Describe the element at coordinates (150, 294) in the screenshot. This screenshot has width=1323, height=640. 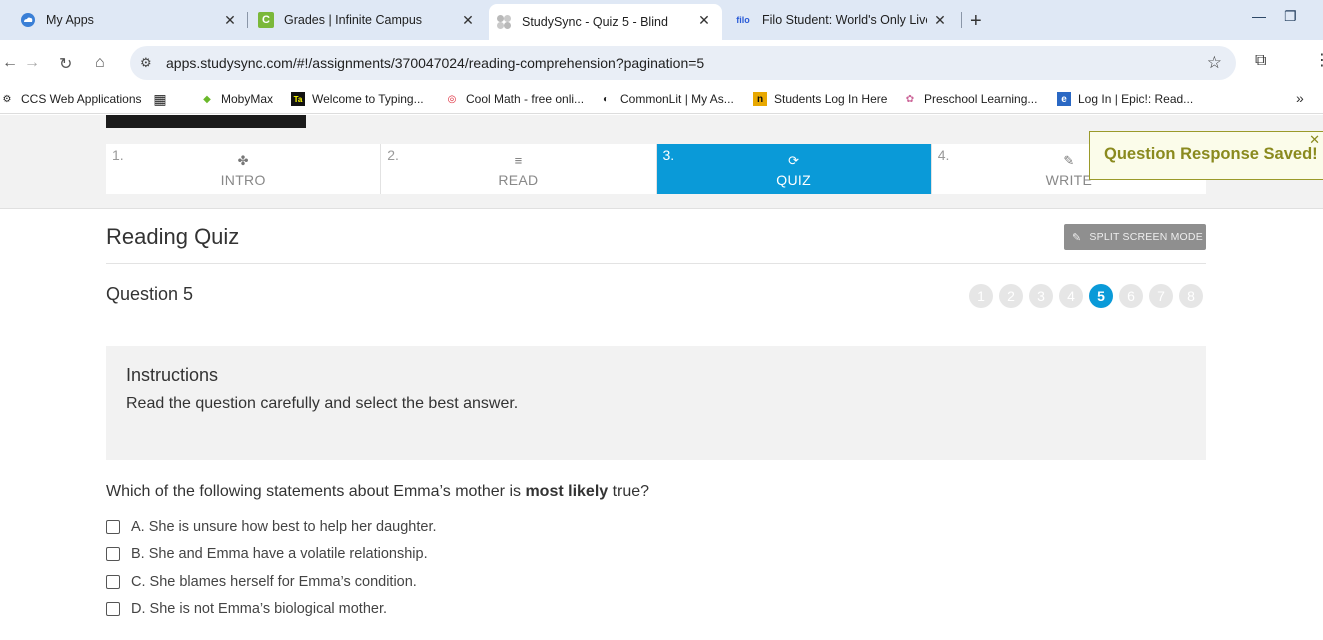
I see `question-number: Question 5` at that location.